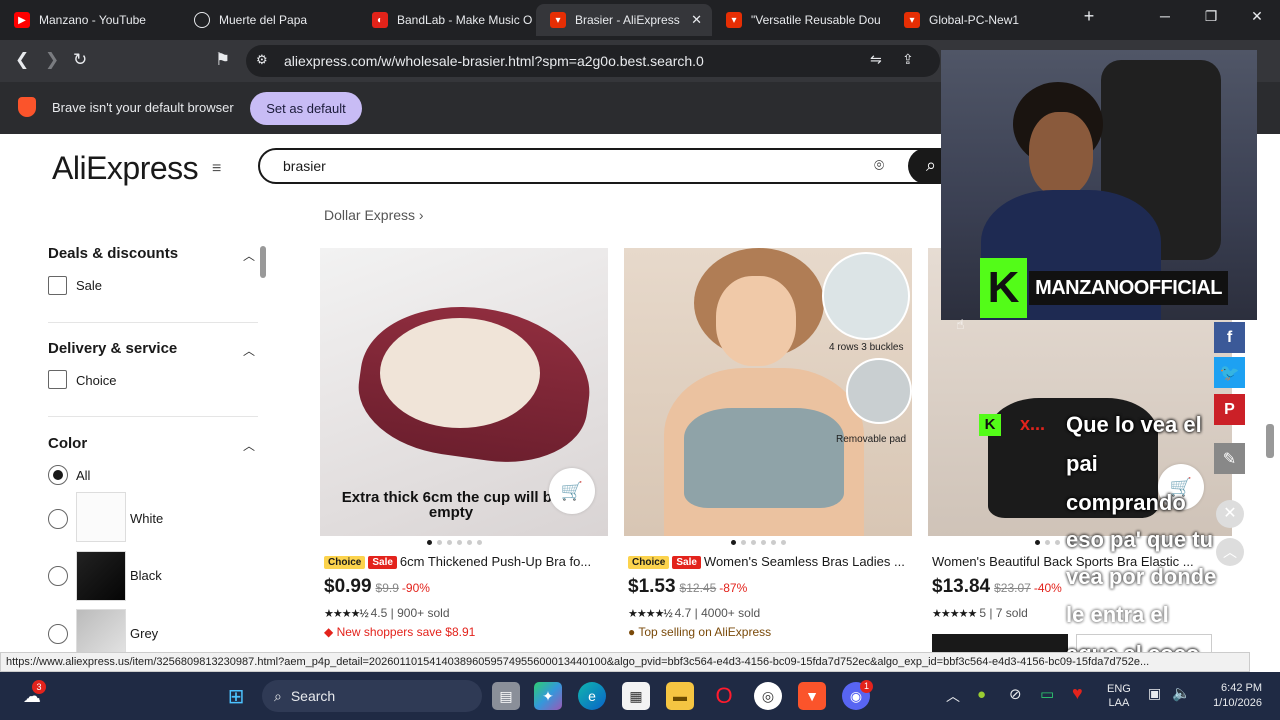 The height and width of the screenshot is (720, 1280). Describe the element at coordinates (1229, 458) in the screenshot. I see `edit-icon: ✎` at that location.